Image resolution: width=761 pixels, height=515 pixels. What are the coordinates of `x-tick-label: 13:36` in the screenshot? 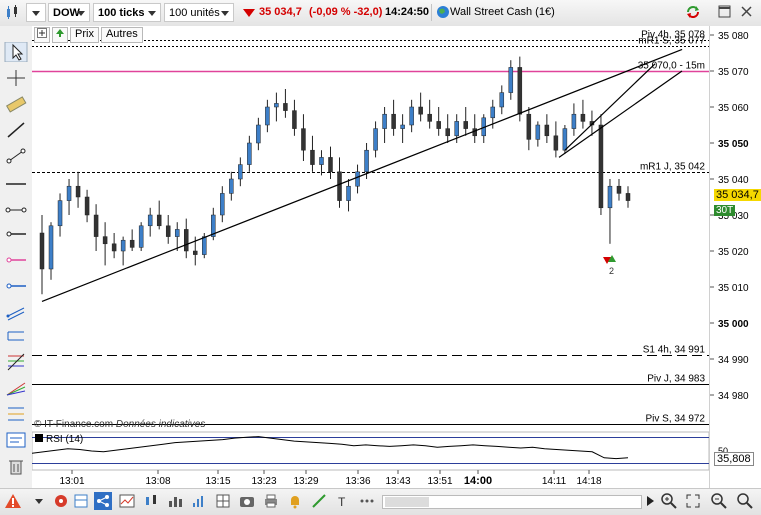 It's located at (357, 481).